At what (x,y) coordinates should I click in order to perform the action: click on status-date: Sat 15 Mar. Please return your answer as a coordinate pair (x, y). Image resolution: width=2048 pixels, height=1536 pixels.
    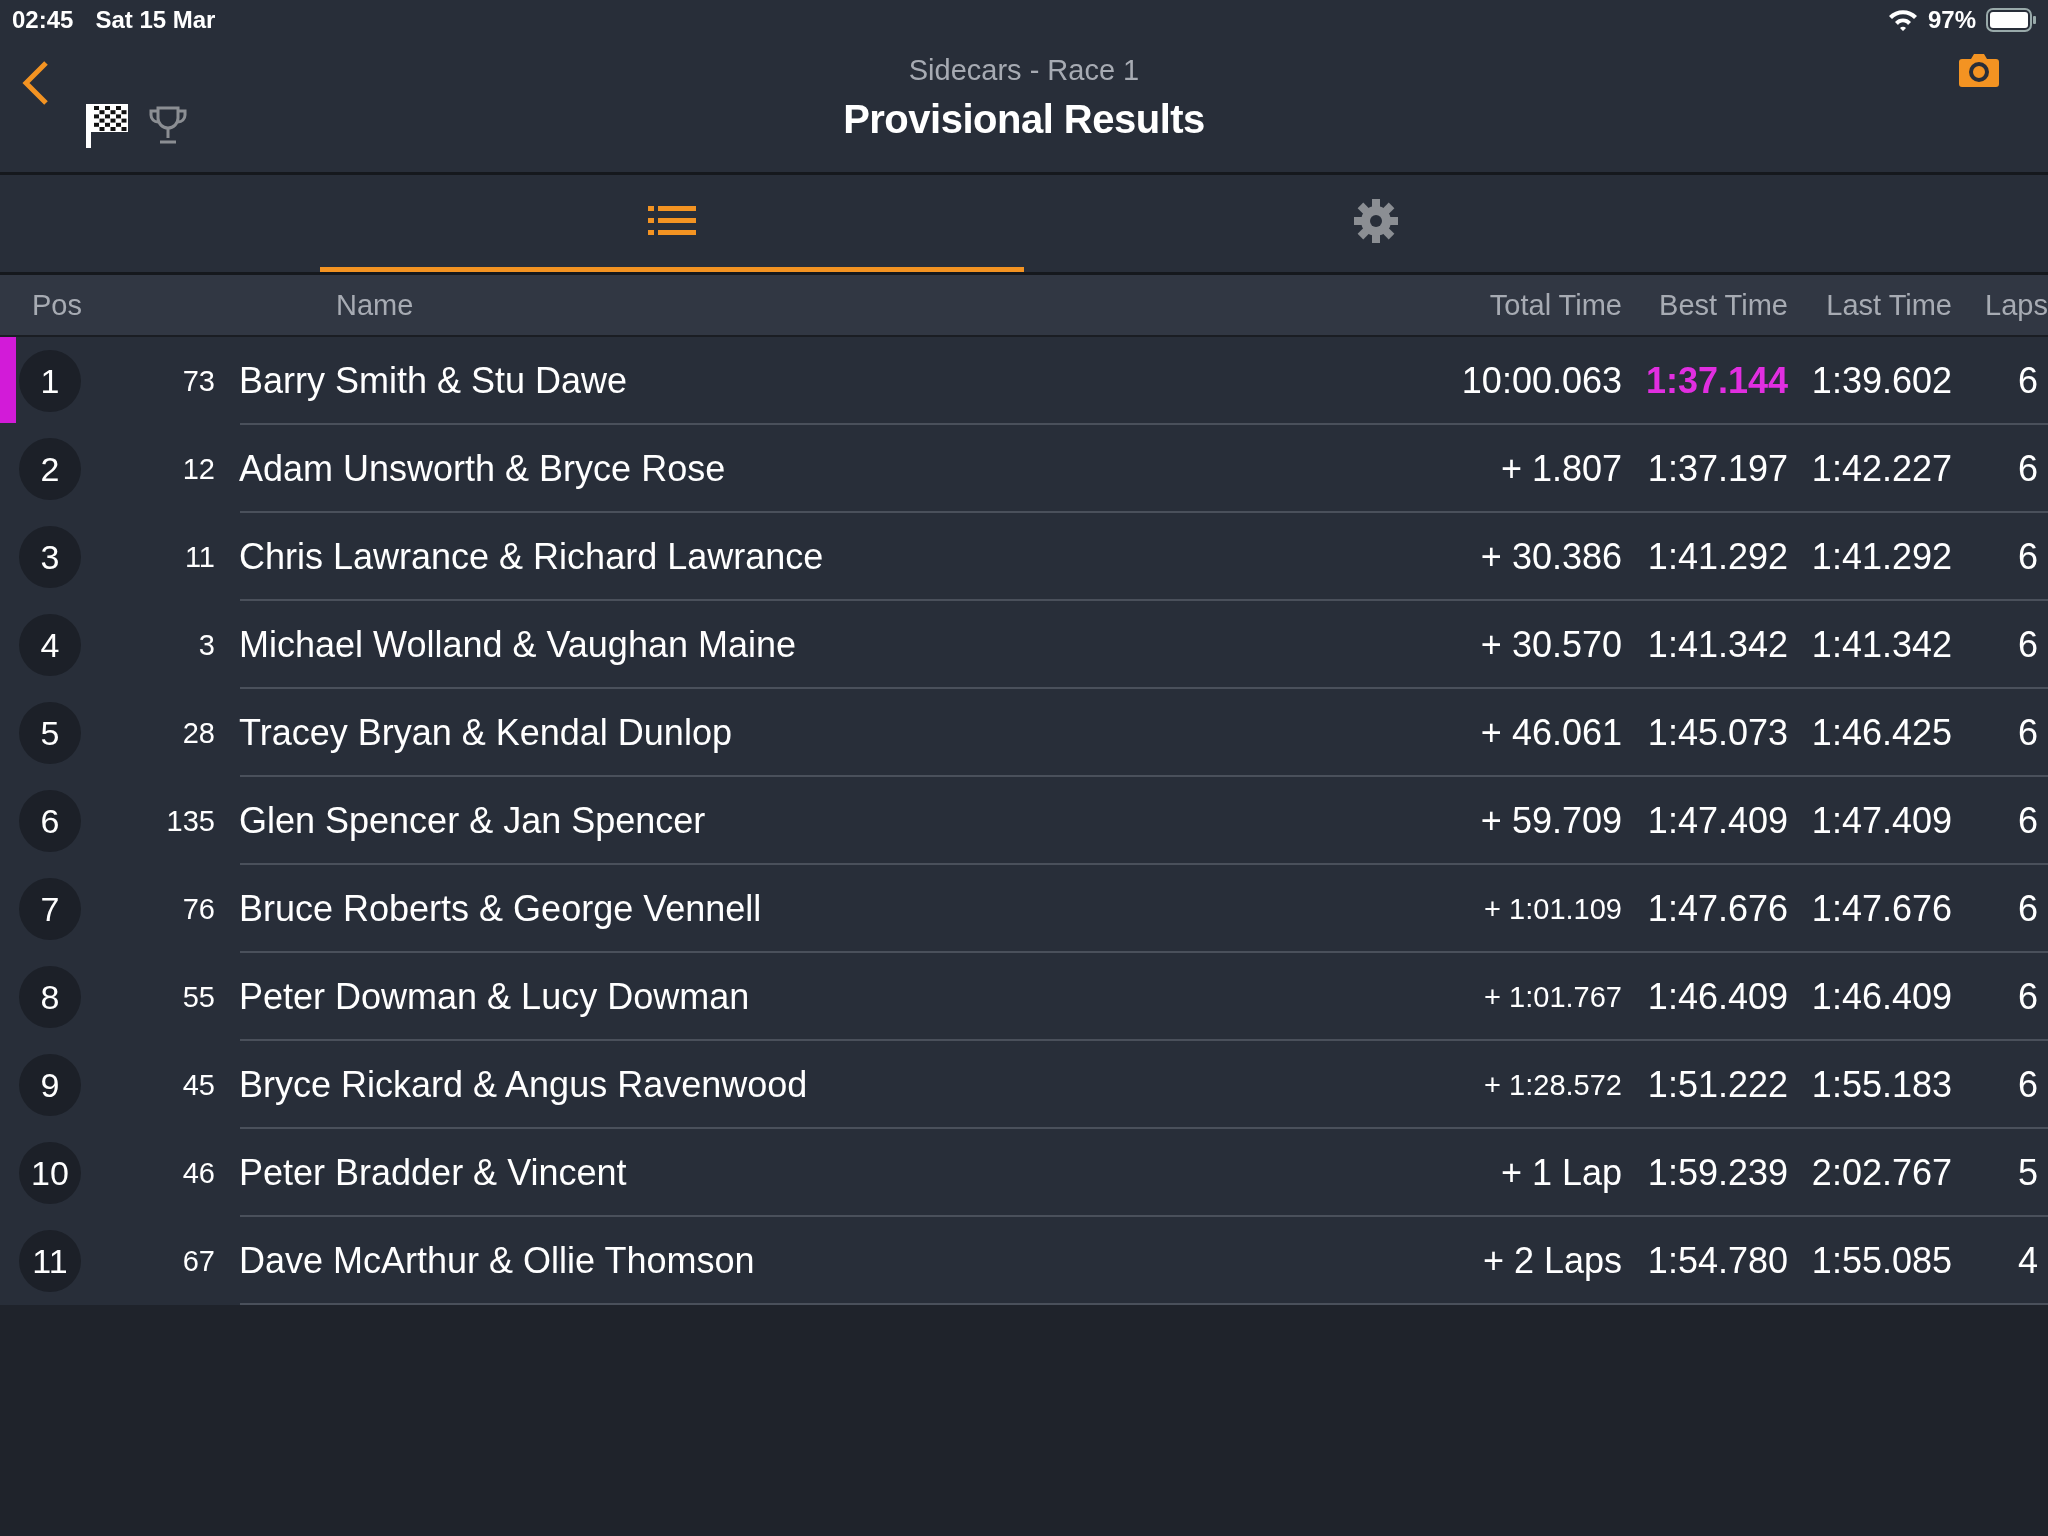
    Looking at the image, I should click on (155, 20).